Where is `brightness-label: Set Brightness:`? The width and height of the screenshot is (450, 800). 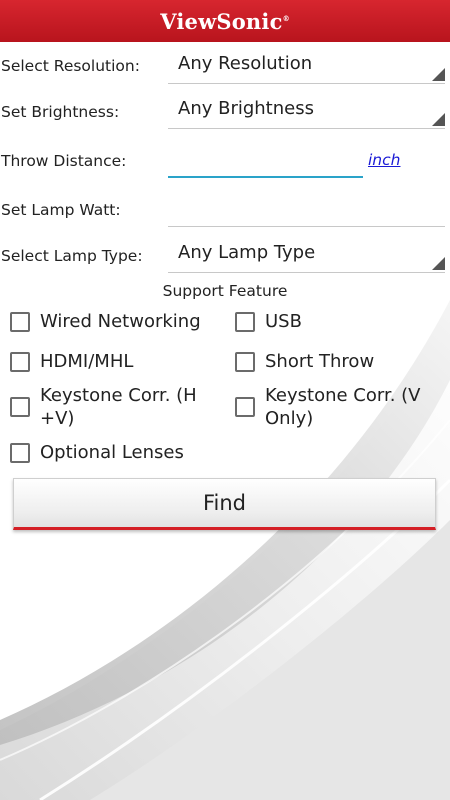 brightness-label: Set Brightness: is located at coordinates (60, 112).